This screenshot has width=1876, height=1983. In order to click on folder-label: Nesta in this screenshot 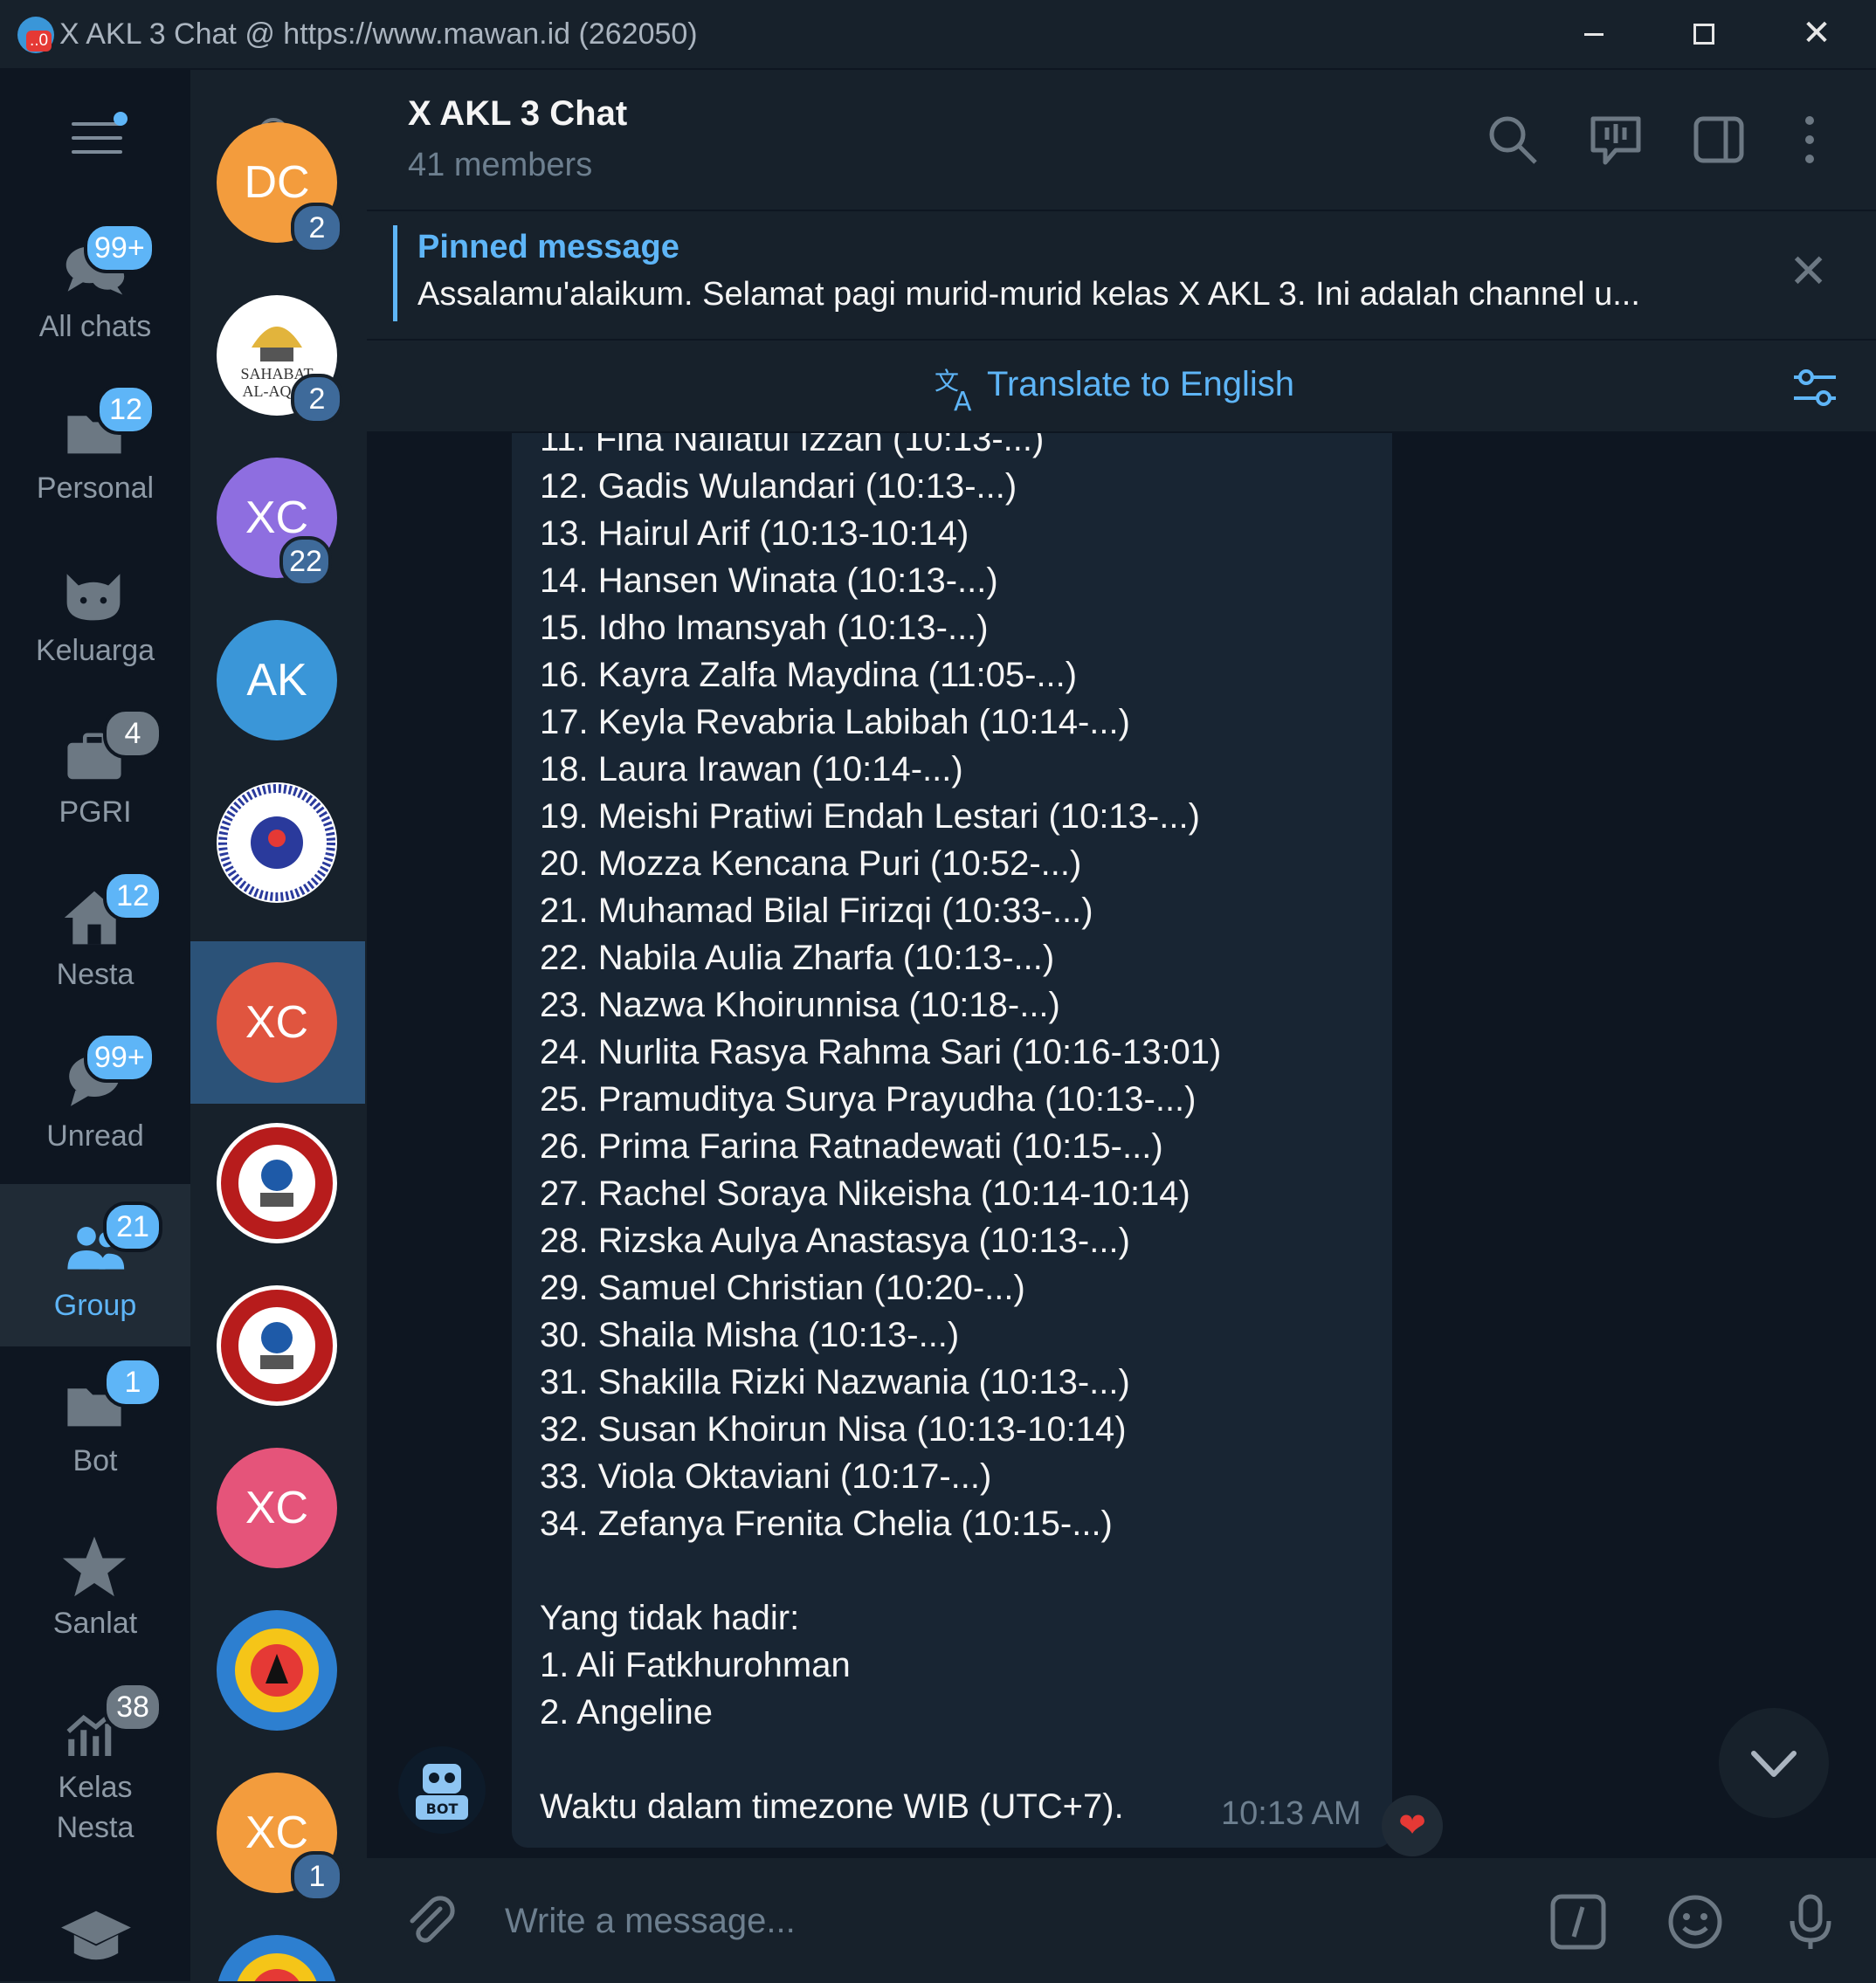, I will do `click(95, 975)`.